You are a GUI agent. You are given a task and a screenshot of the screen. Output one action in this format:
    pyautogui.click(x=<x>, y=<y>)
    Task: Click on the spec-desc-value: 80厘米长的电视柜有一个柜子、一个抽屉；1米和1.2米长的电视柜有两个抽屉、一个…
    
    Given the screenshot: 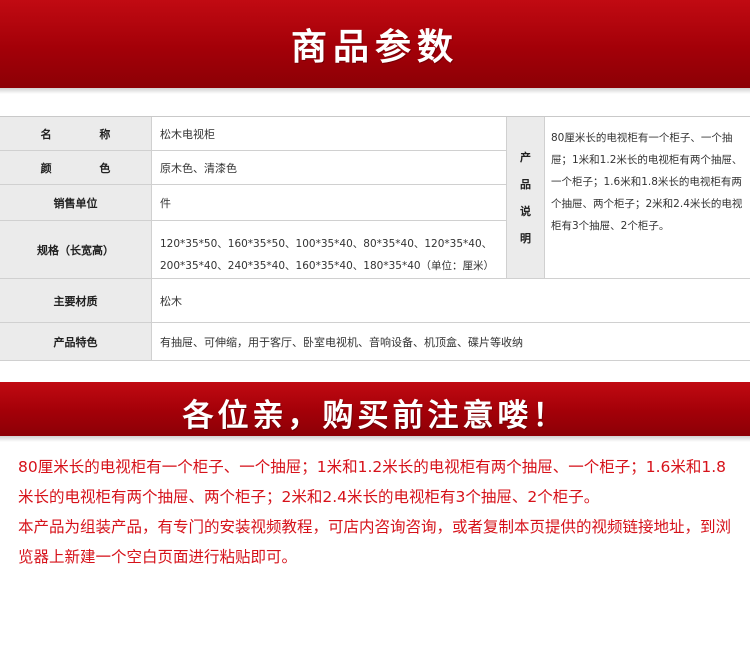 What is the action you would take?
    pyautogui.click(x=647, y=198)
    